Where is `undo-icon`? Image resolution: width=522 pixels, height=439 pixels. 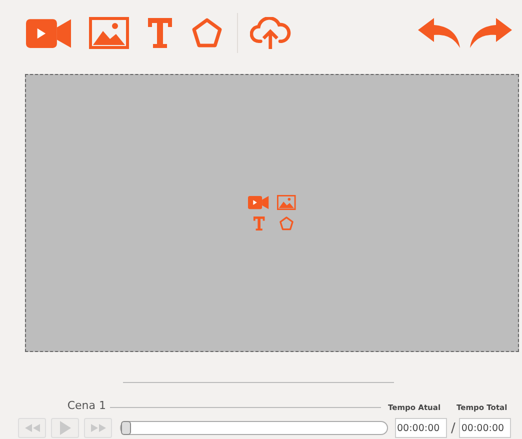 undo-icon is located at coordinates (439, 33).